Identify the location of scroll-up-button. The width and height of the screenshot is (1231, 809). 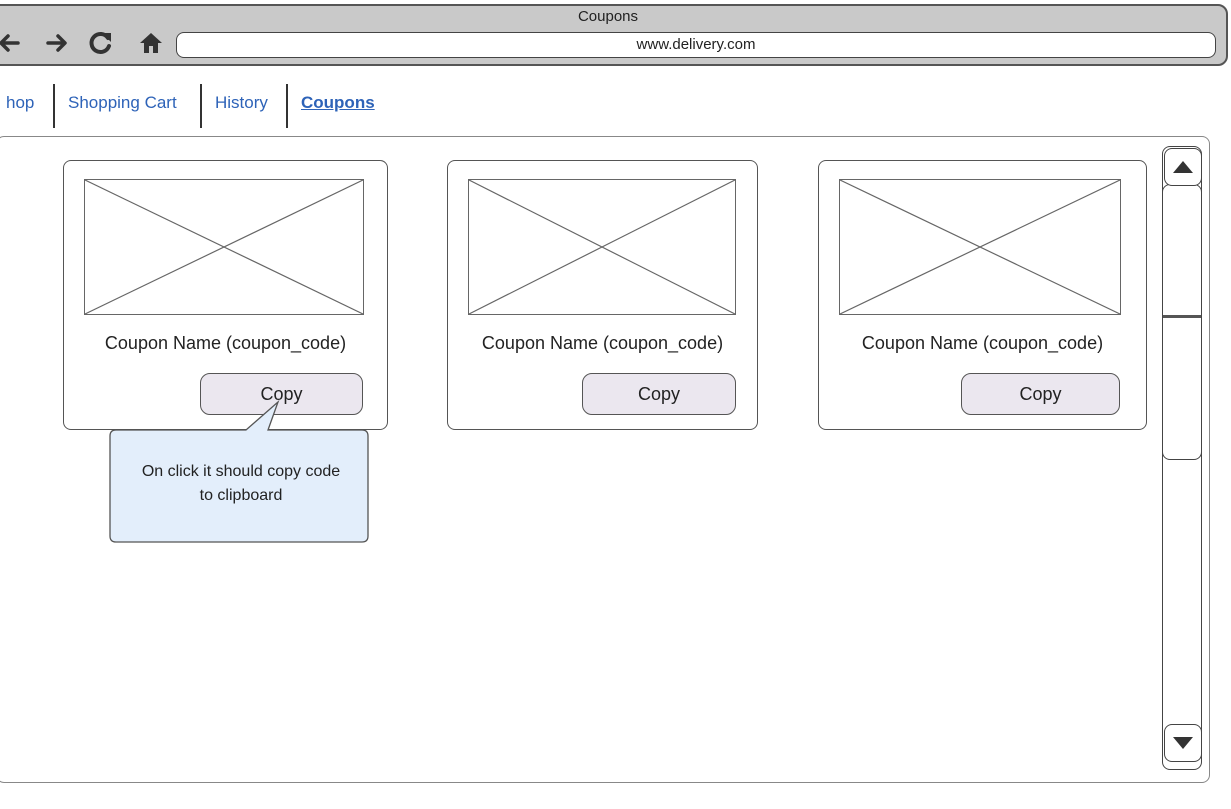
(1183, 167).